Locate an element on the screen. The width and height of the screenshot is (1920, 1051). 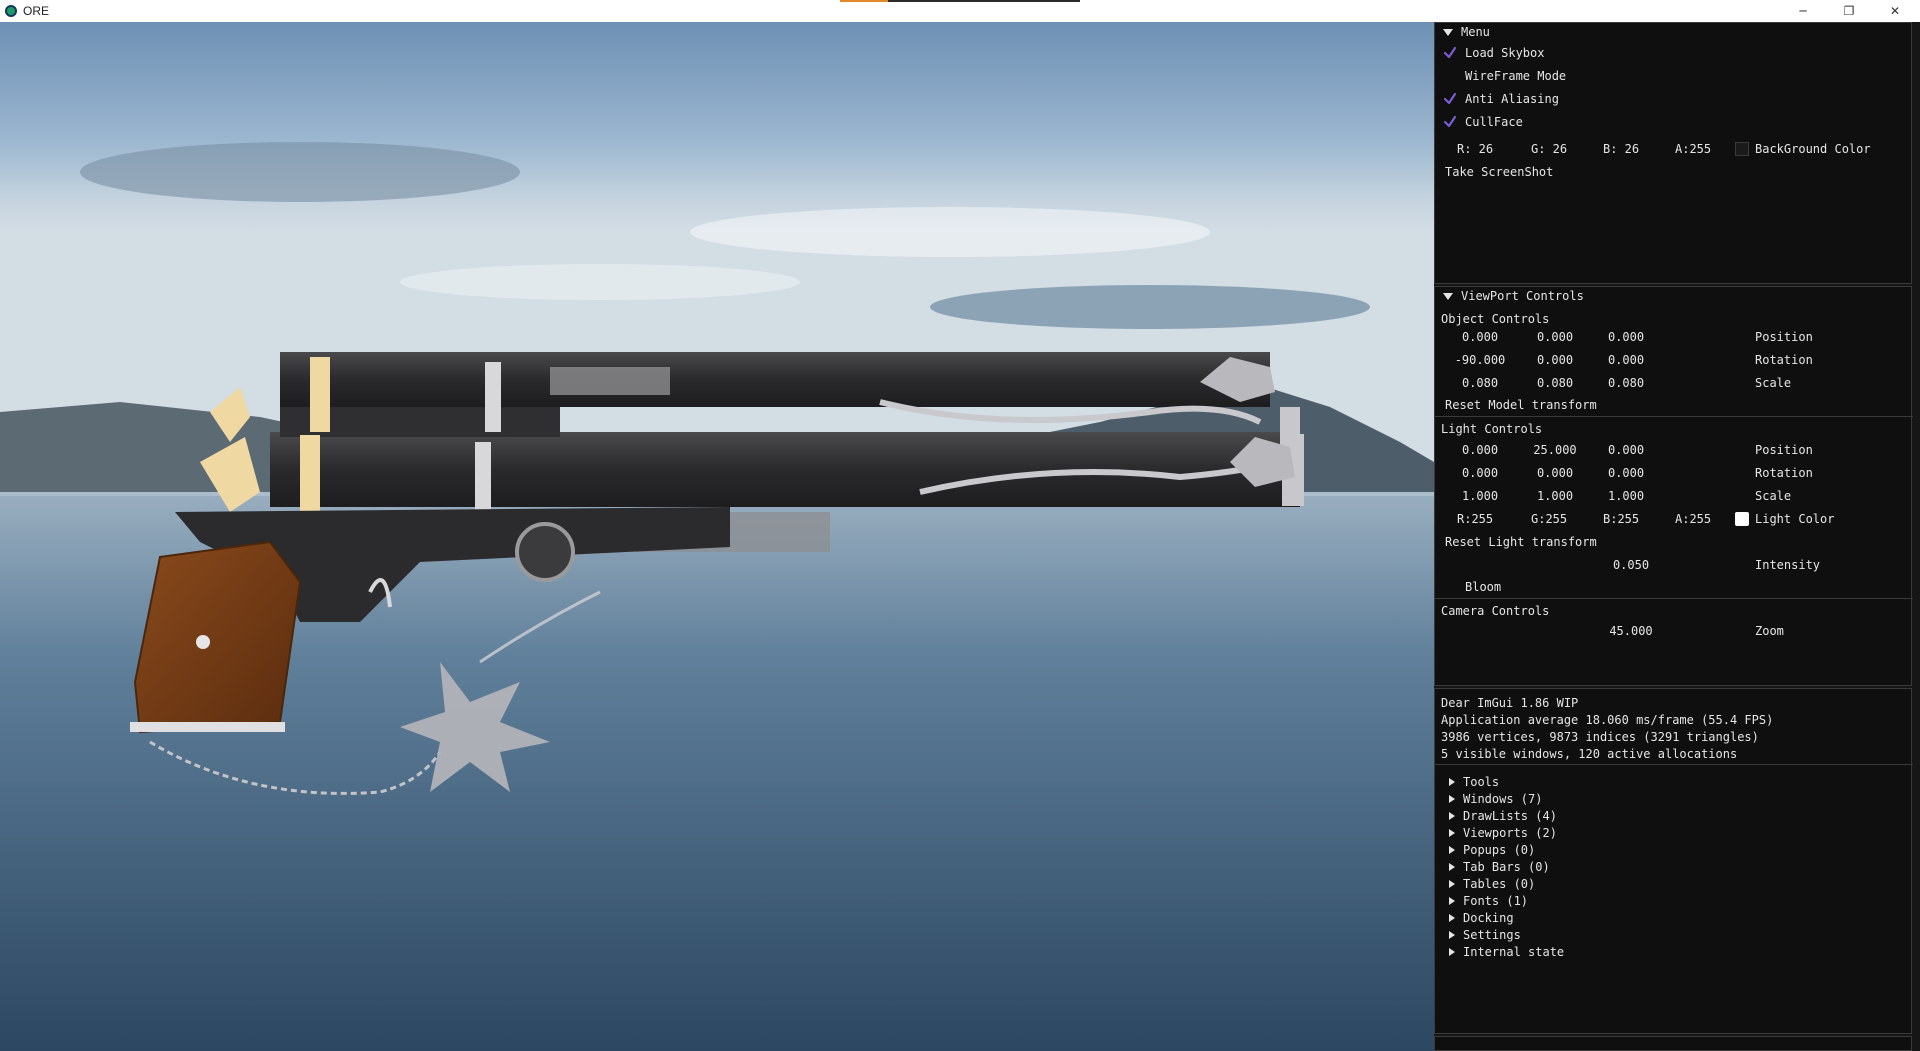
object-rotation-label: Rotation is located at coordinates (1784, 360).